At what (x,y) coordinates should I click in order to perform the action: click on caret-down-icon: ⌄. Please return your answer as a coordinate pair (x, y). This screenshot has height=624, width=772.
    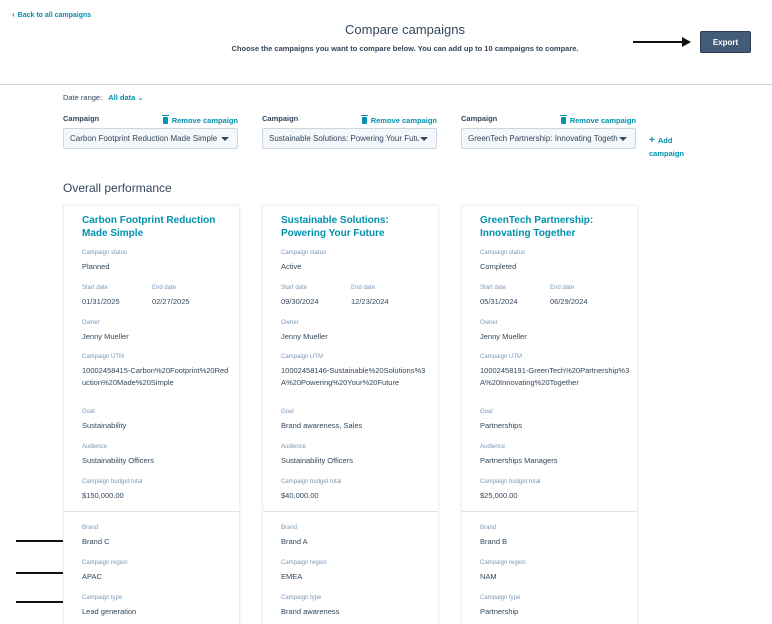
    Looking at the image, I should click on (140, 97).